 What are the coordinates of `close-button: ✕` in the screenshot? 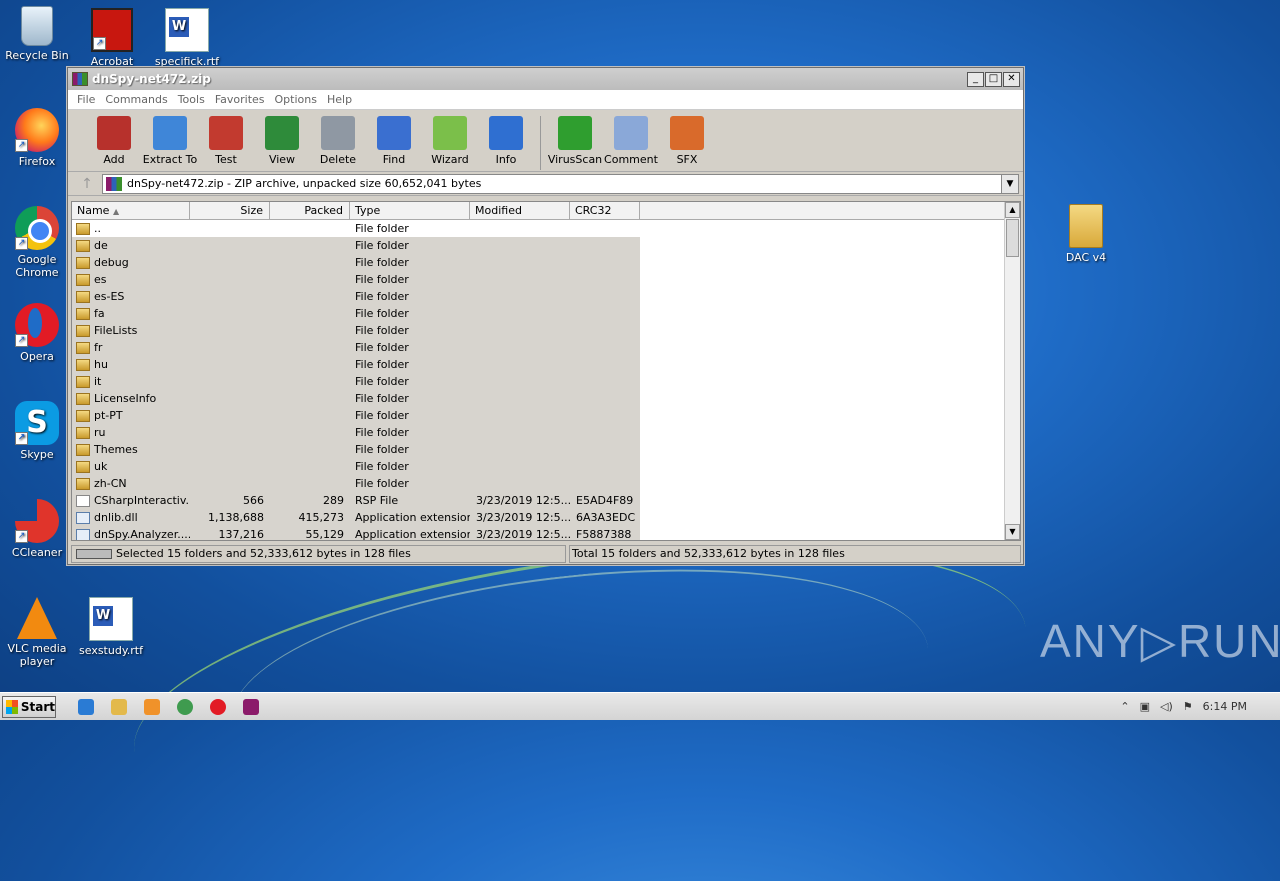 It's located at (1011, 79).